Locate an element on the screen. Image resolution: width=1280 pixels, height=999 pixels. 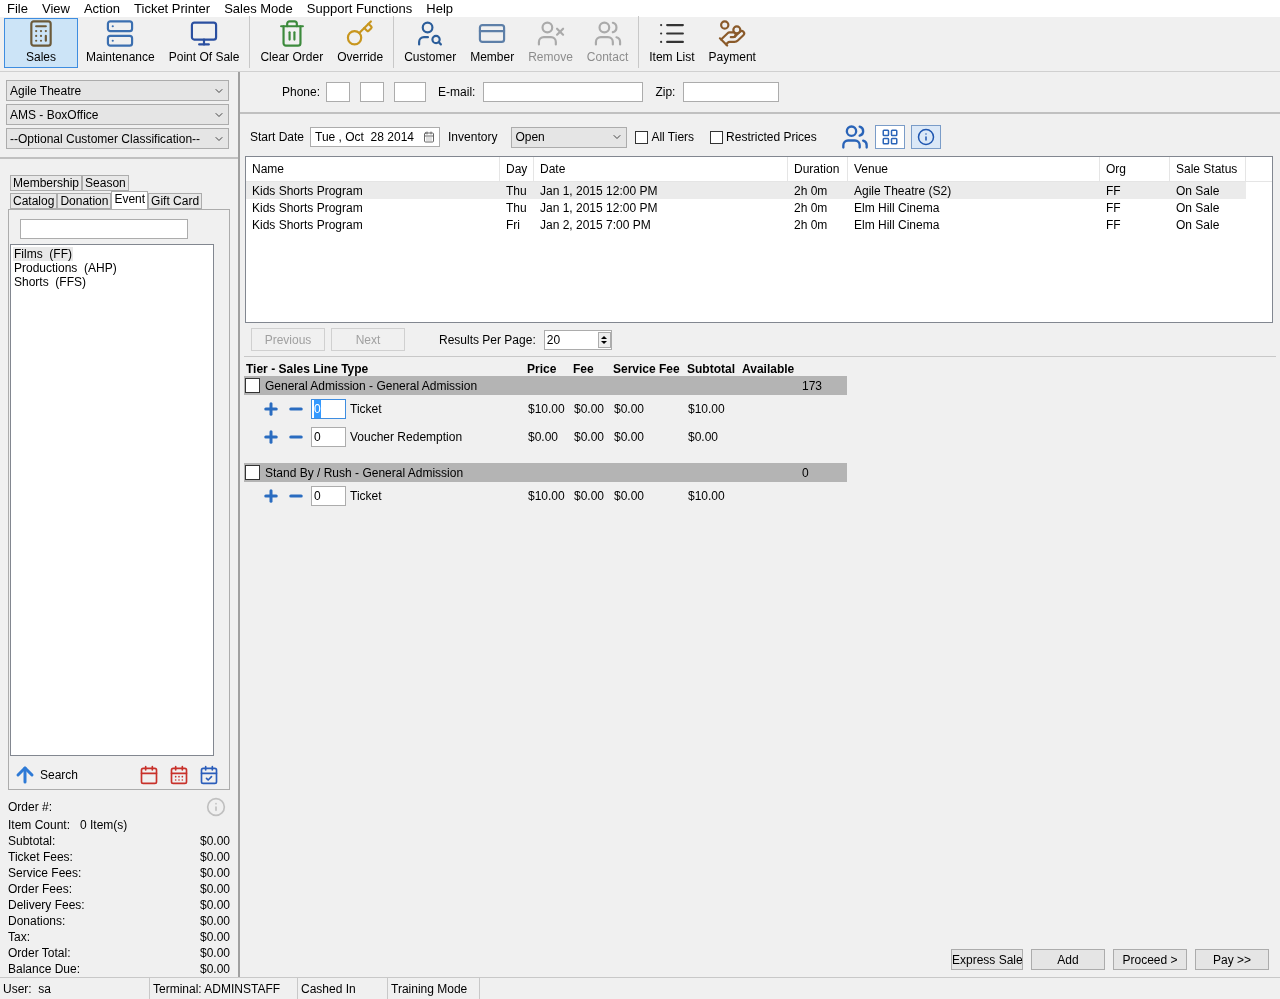
list-item: Productions (AHP) is located at coordinates (65, 268).